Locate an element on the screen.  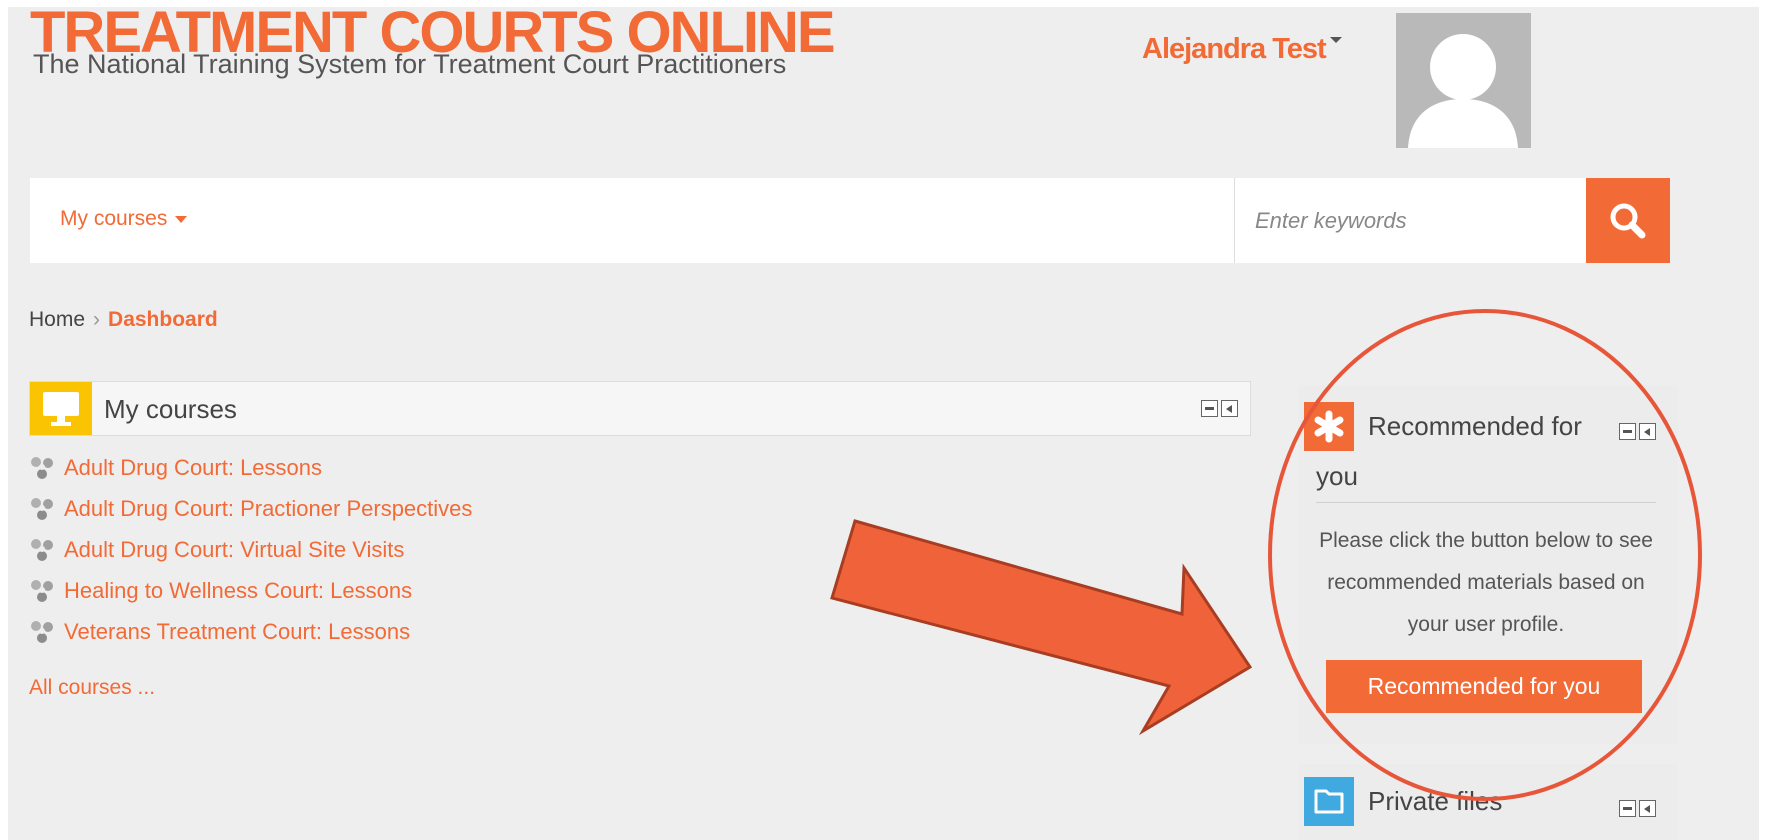
search-box is located at coordinates (1419, 220).